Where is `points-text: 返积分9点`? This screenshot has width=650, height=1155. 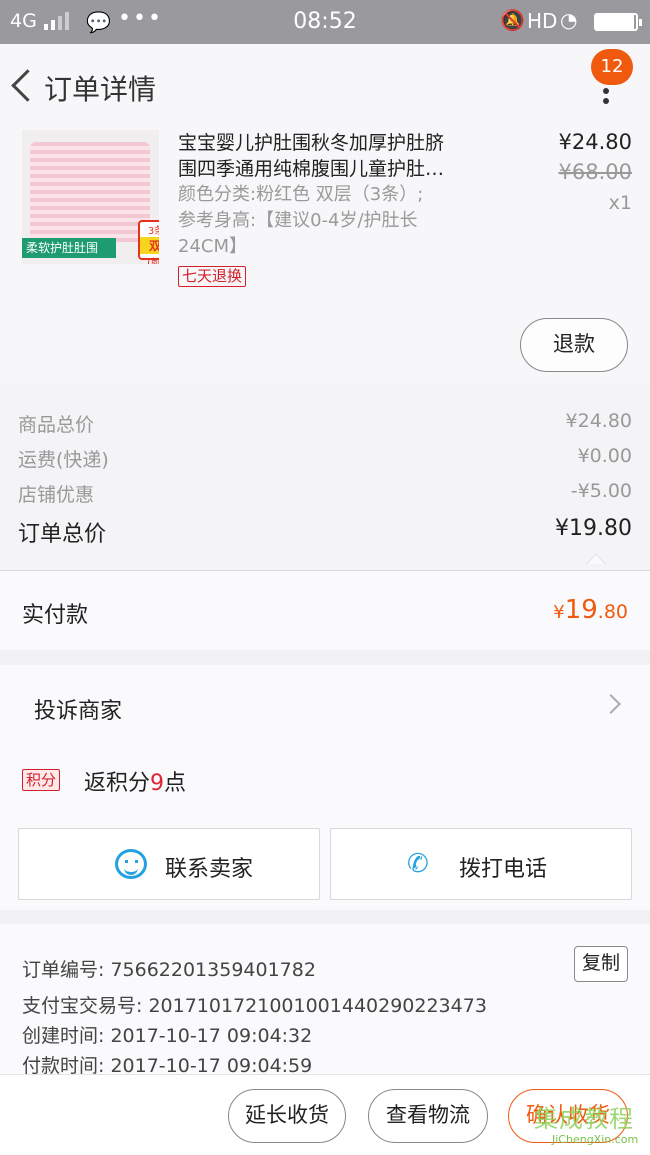 points-text: 返积分9点 is located at coordinates (135, 781).